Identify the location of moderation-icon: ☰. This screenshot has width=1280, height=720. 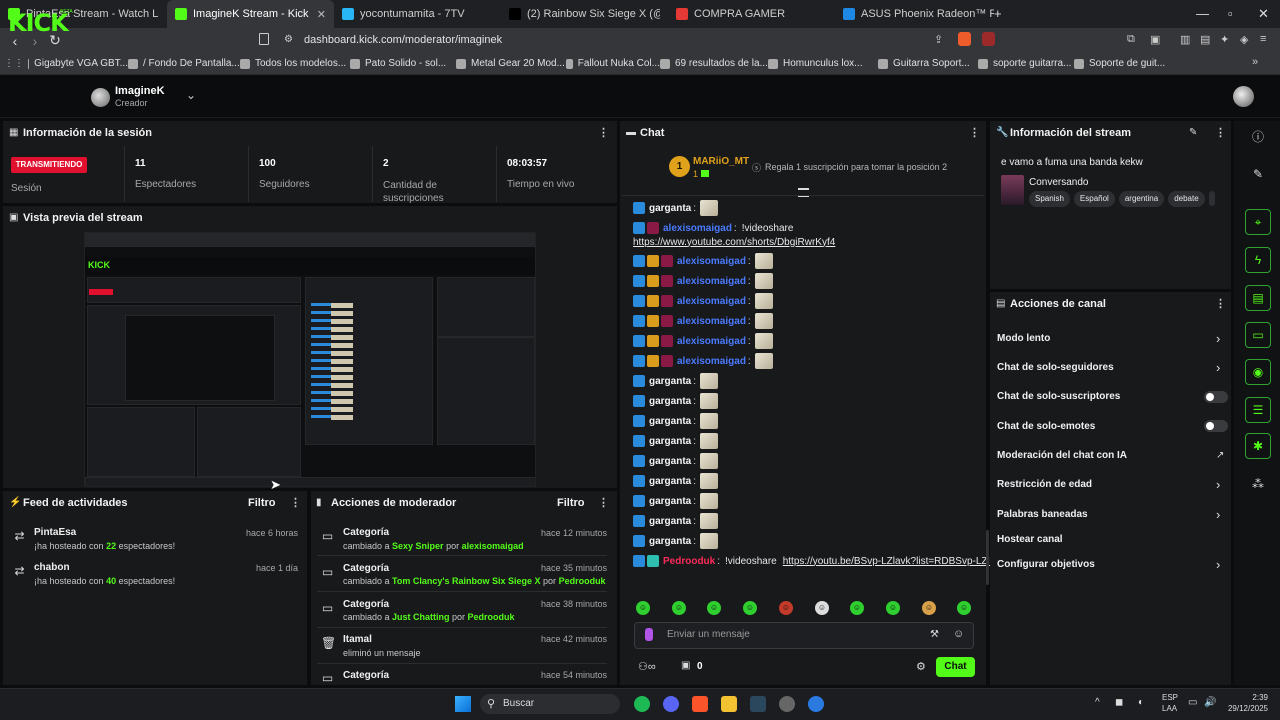
(1258, 410).